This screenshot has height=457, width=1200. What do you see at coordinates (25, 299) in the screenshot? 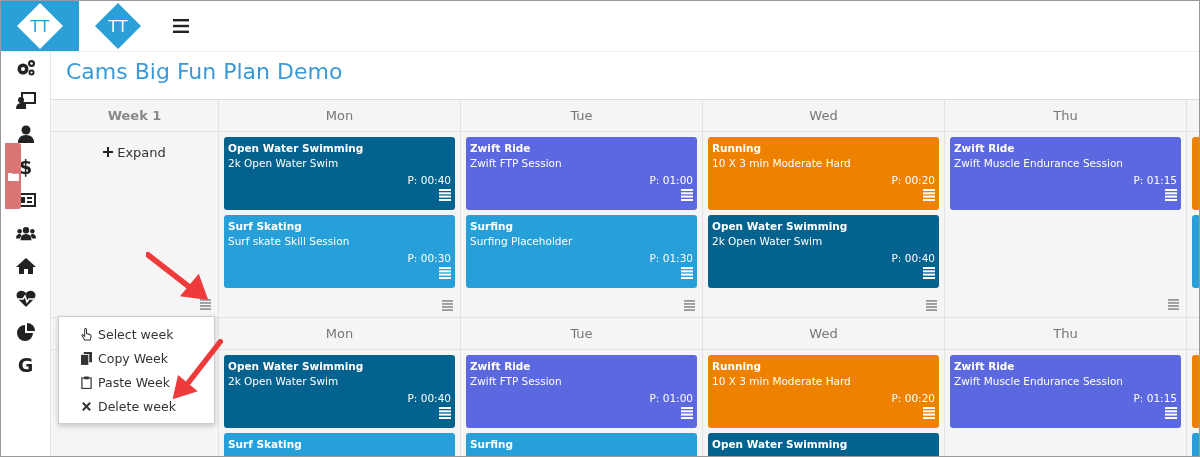
I see `heart-pulse-icon` at bounding box center [25, 299].